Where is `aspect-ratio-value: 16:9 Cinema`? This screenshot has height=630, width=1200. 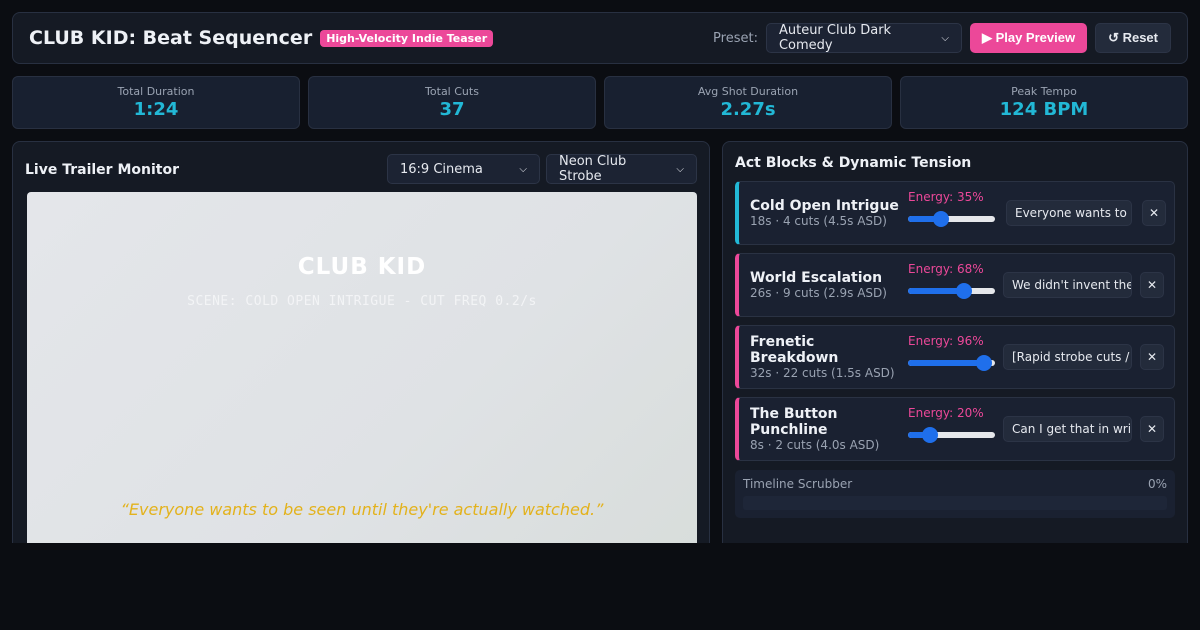 aspect-ratio-value: 16:9 Cinema is located at coordinates (441, 169).